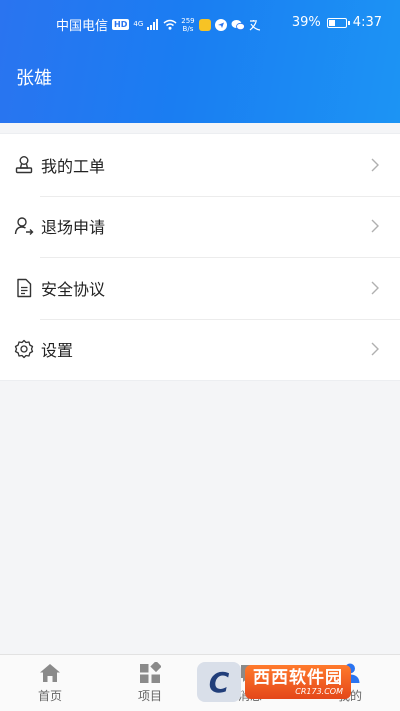 The width and height of the screenshot is (400, 711). I want to click on wifi-icon, so click(170, 24).